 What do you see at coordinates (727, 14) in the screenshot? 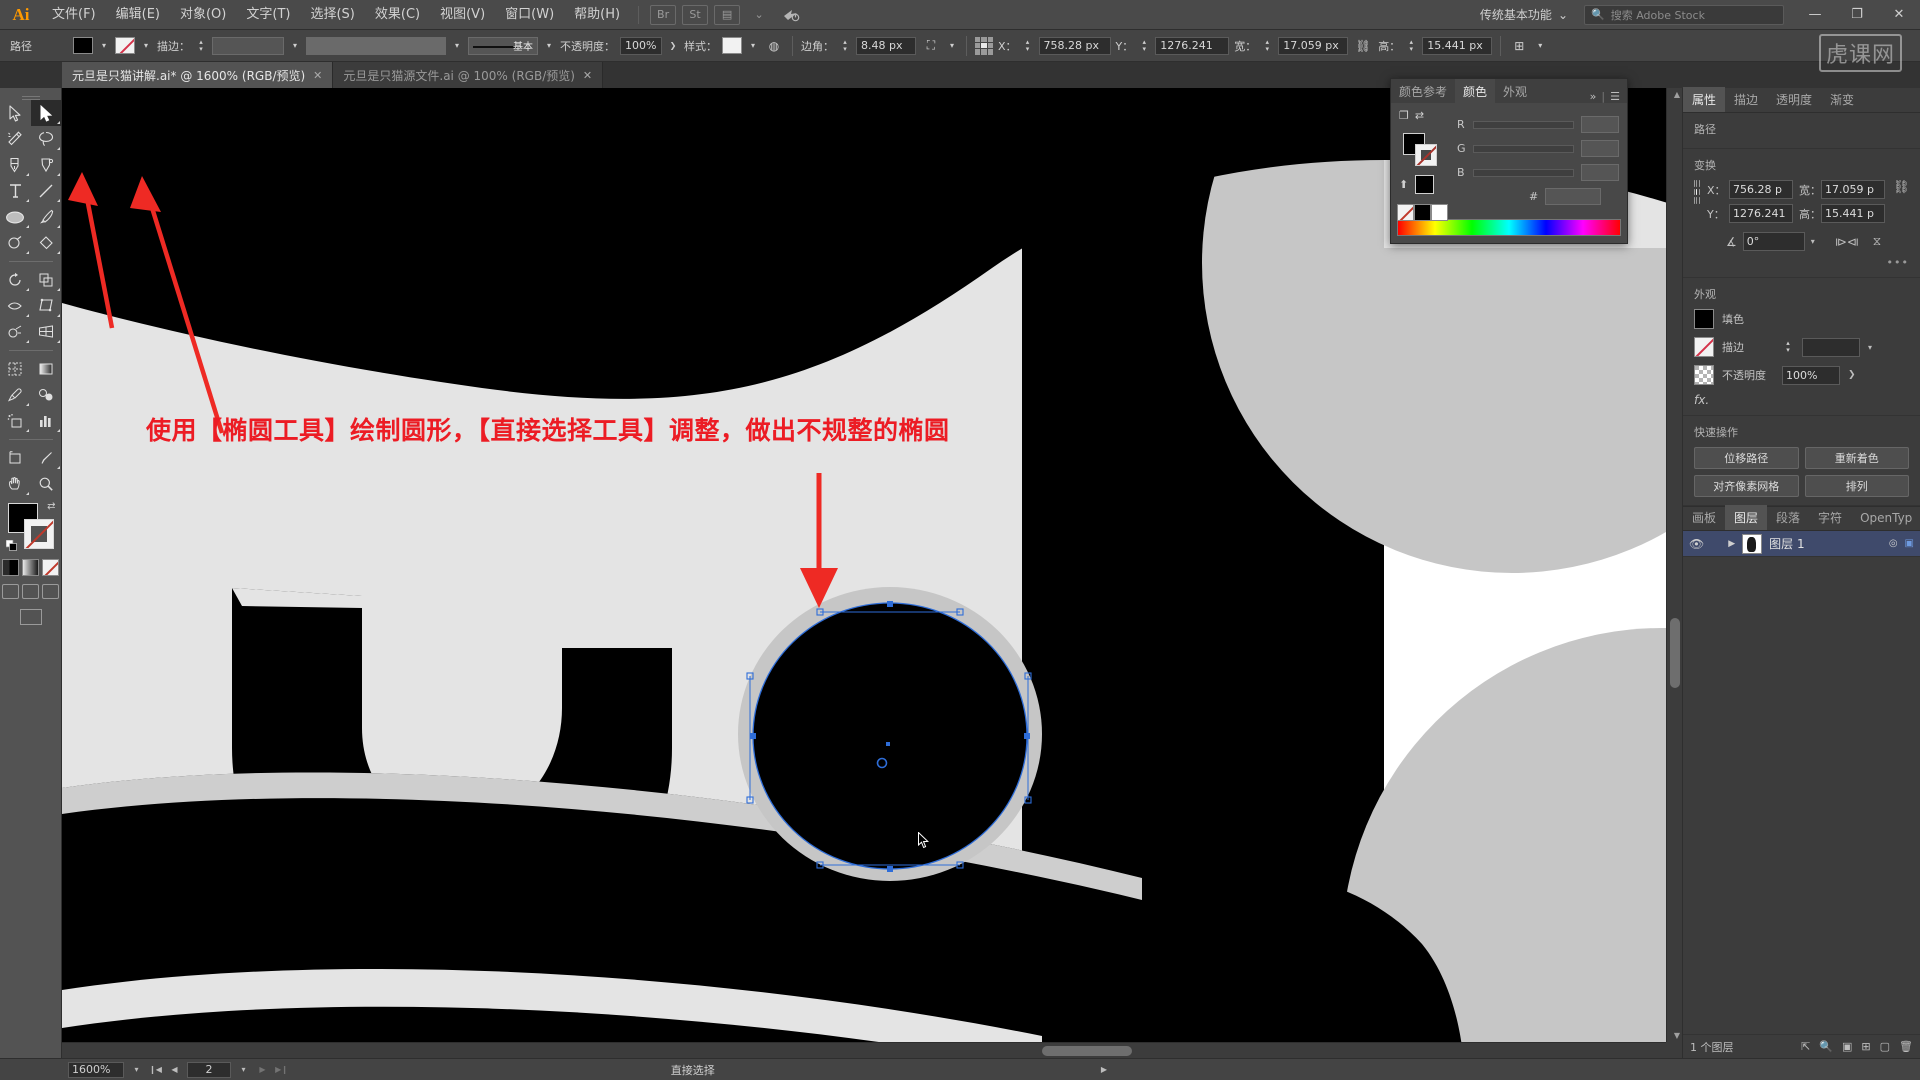
I see `arrange-documents-icon: ▤` at bounding box center [727, 14].